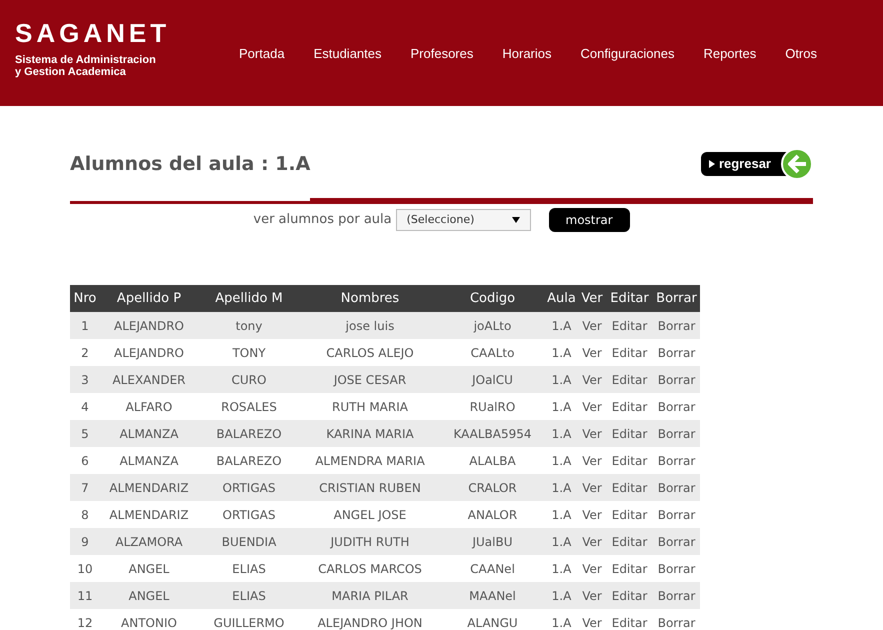 The image size is (883, 630). I want to click on nav-link: Portada, so click(262, 54).